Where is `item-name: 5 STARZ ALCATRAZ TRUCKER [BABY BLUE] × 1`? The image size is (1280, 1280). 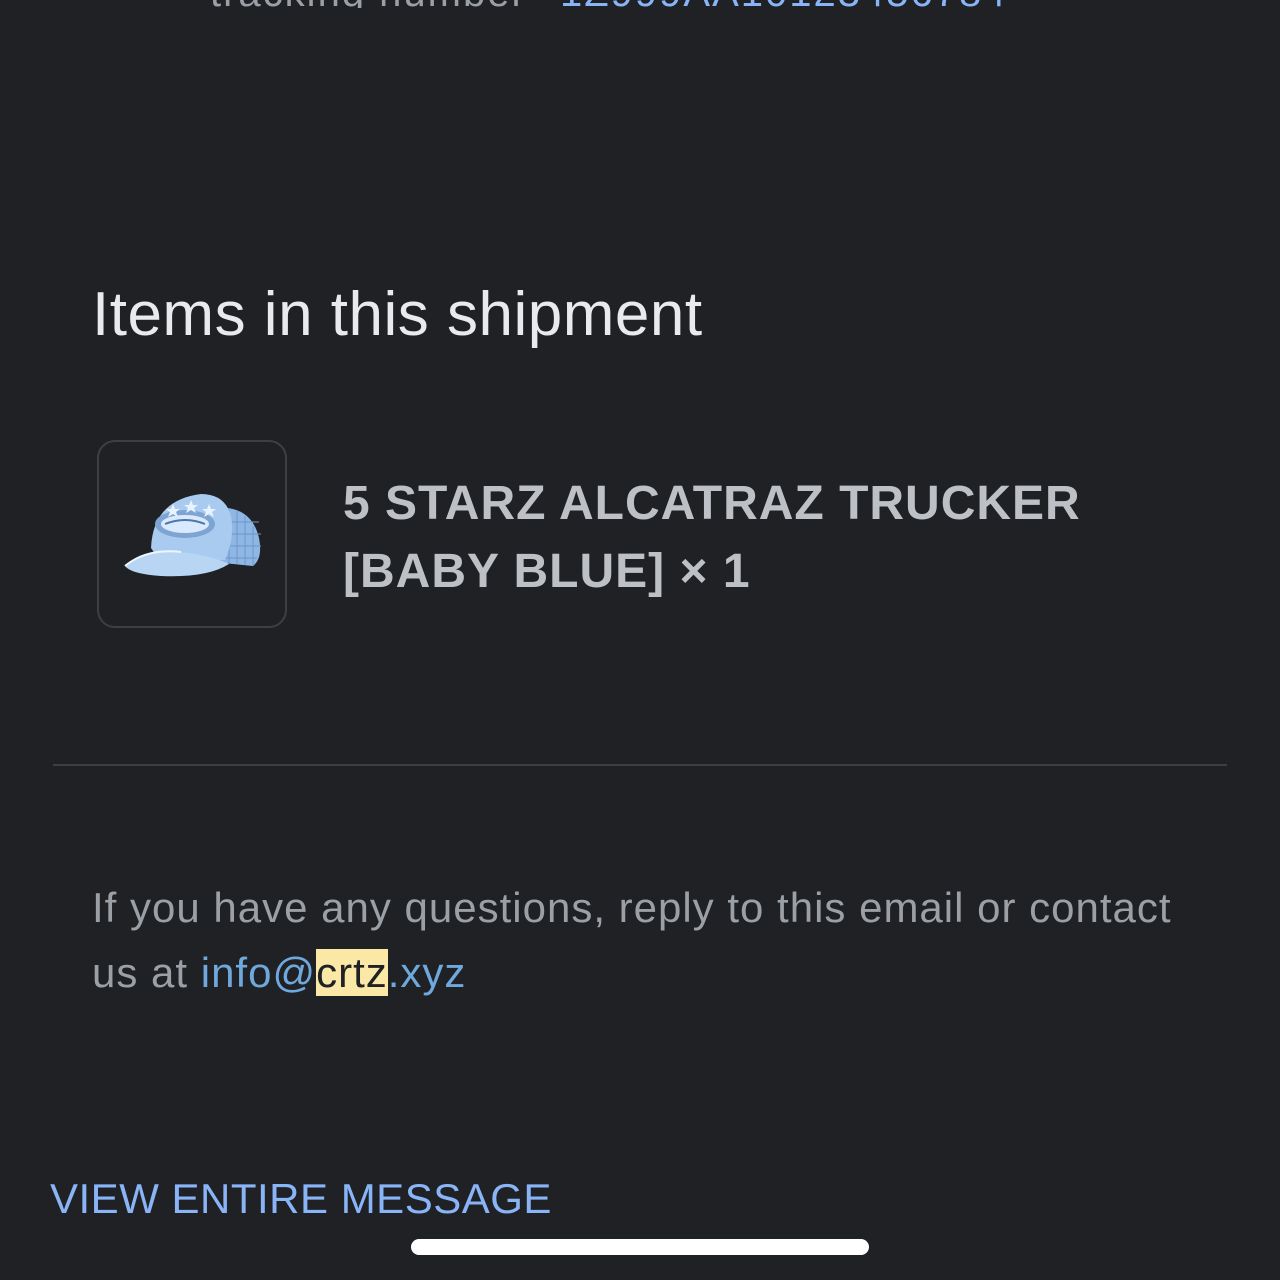 item-name: 5 STARZ ALCATRAZ TRUCKER [BABY BLUE] × 1 is located at coordinates (712, 537).